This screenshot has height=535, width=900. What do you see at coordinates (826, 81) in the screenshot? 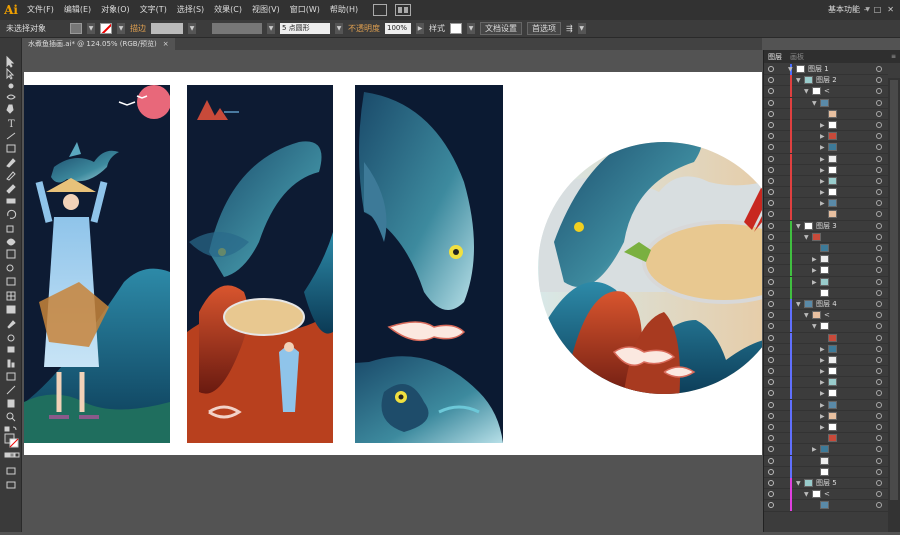
I see `layer-row: ▼ 图层 2` at bounding box center [826, 81].